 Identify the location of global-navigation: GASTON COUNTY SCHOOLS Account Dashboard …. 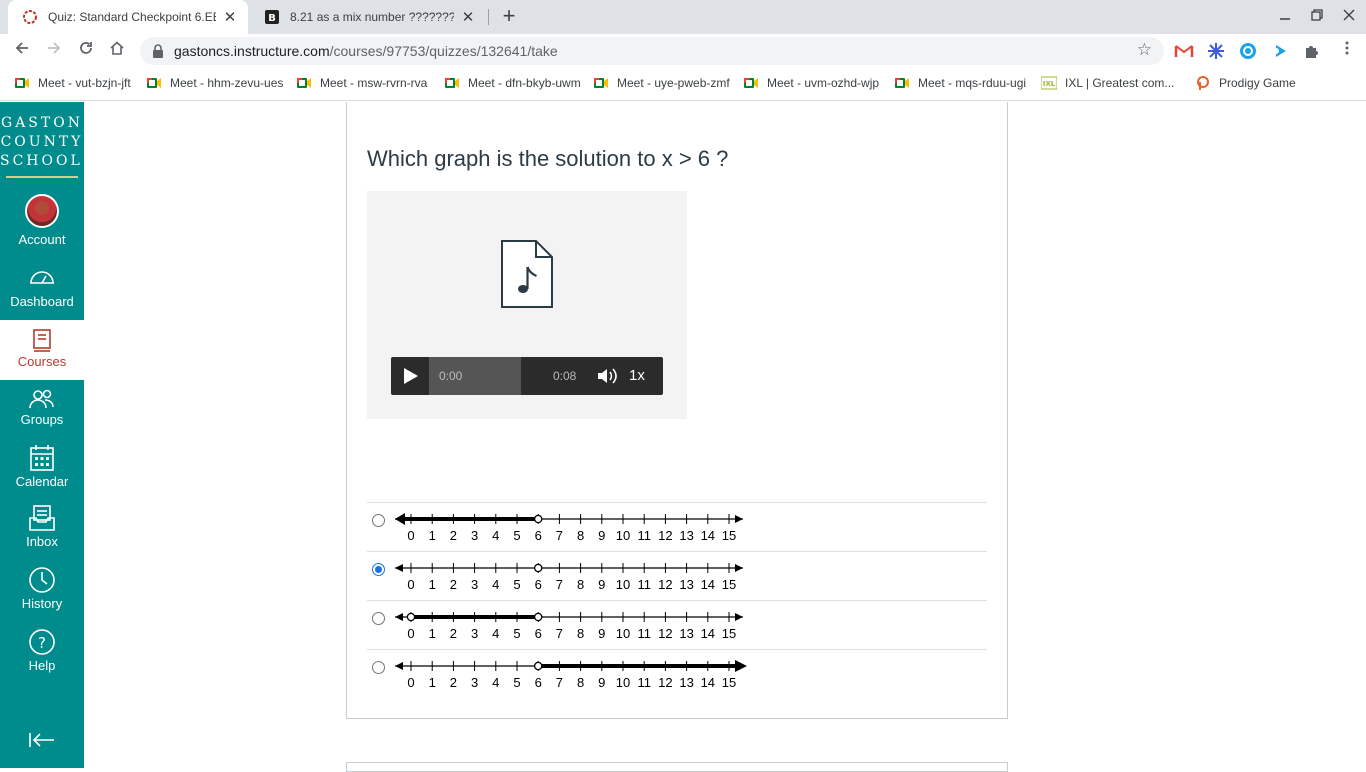
(46, 435).